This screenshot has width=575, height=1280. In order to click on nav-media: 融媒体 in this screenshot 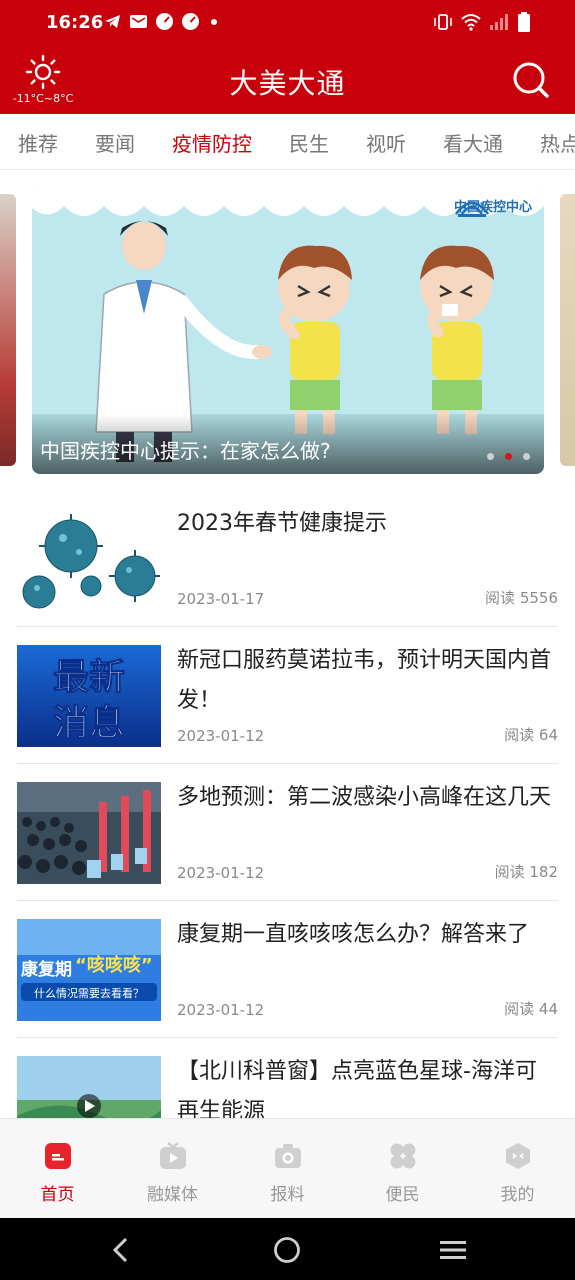, I will do `click(172, 1168)`.